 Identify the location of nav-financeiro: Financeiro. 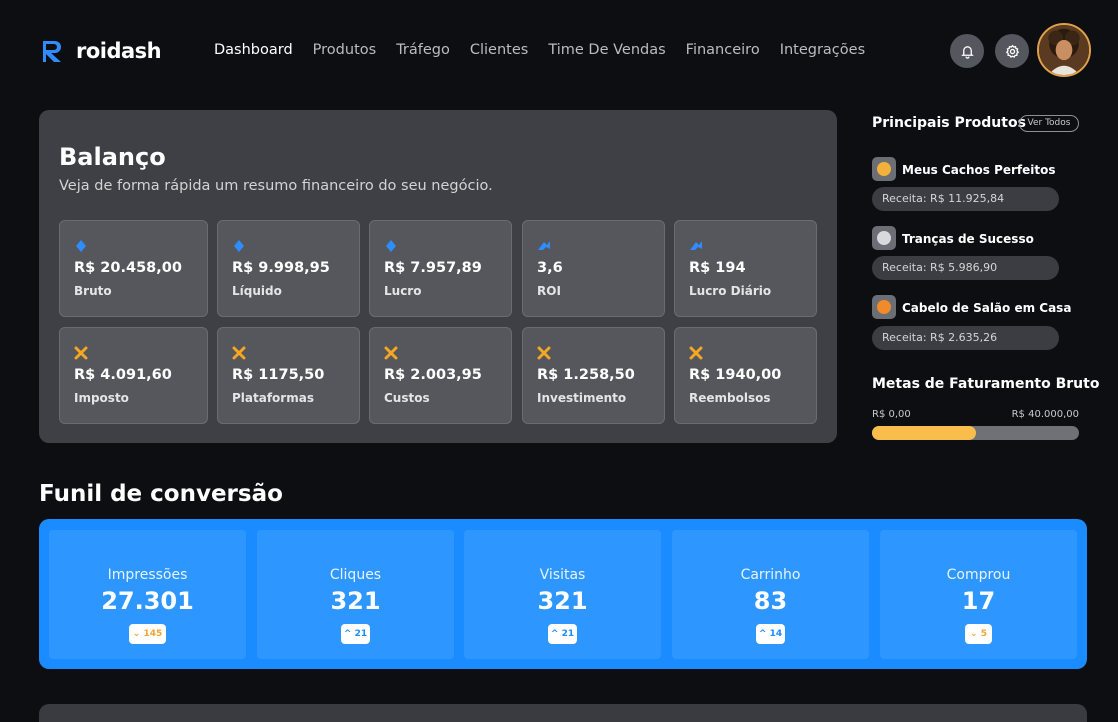
(723, 50).